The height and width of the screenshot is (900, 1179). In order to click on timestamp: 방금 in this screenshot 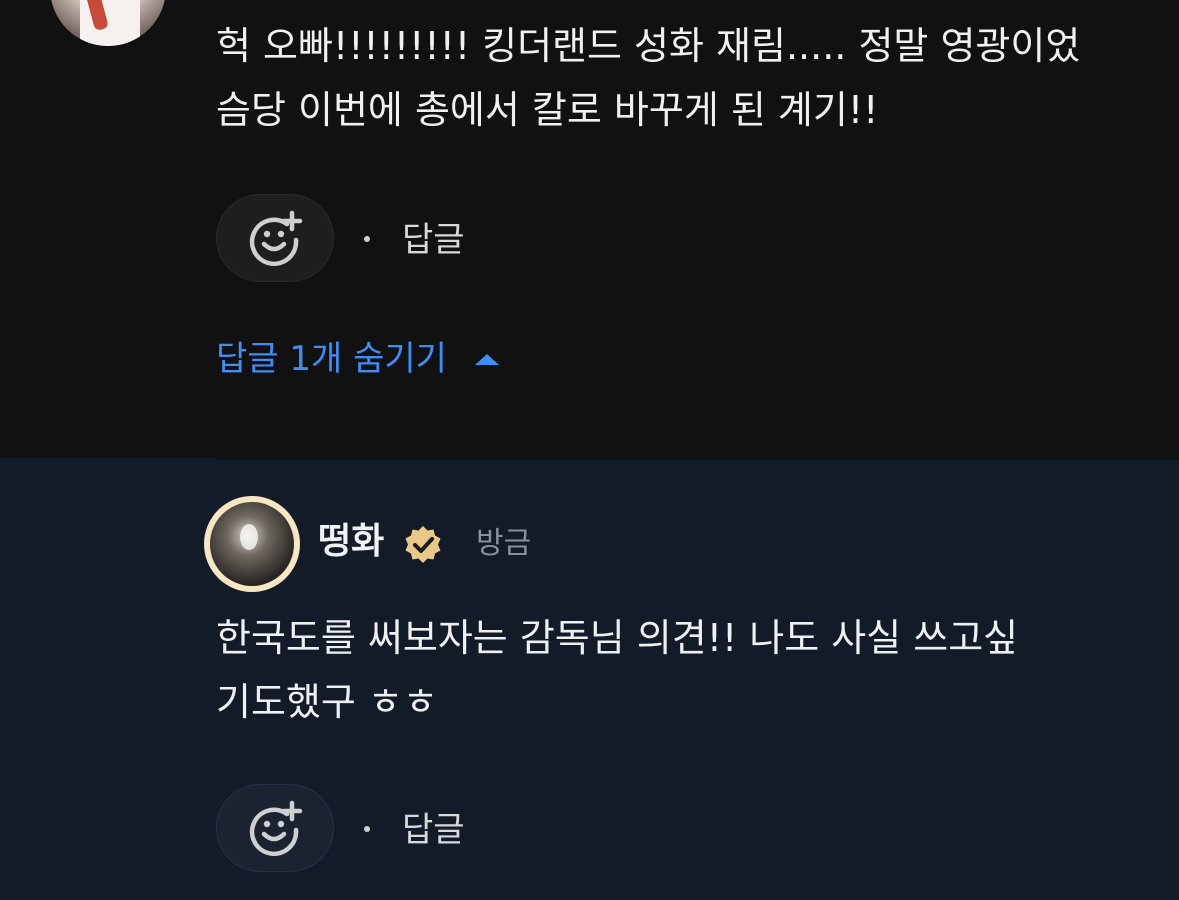, I will do `click(504, 543)`.